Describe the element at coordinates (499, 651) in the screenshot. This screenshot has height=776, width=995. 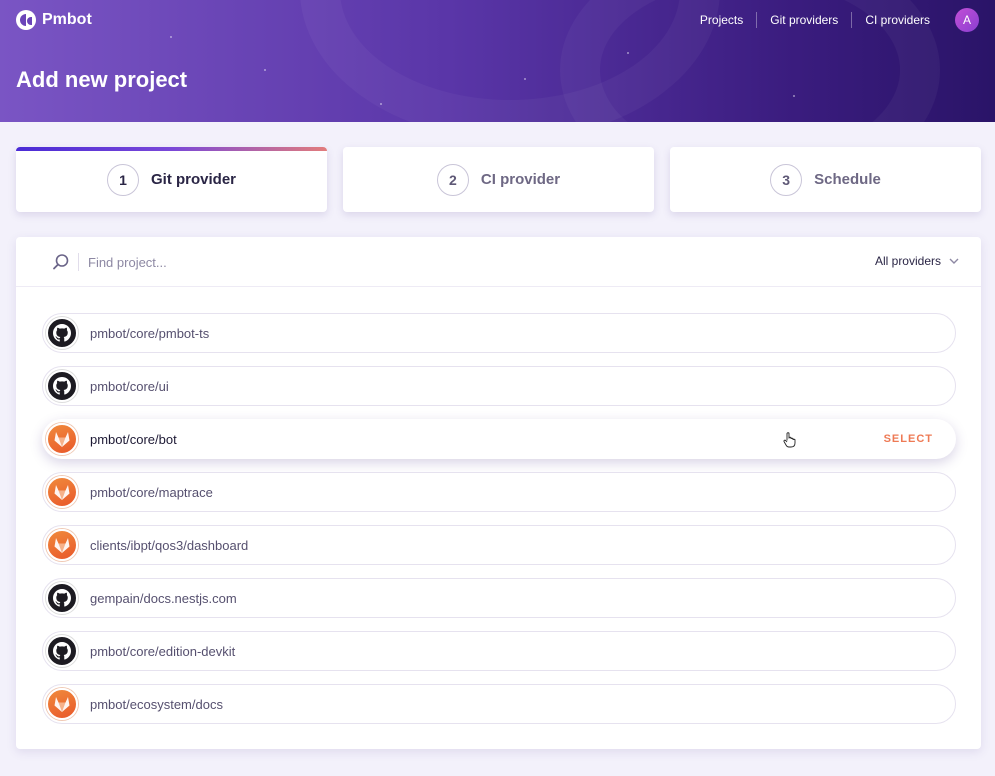
I see `repo-item: pmbot/core/edition-devkit` at that location.